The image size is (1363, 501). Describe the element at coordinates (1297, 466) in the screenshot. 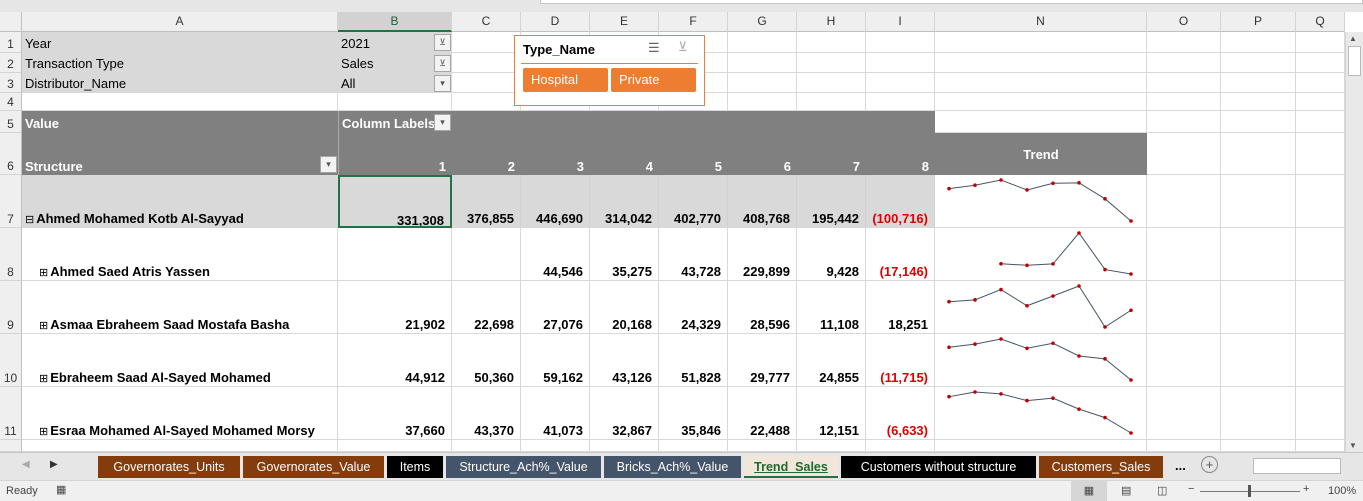

I see `horizontal-scrollbar` at that location.